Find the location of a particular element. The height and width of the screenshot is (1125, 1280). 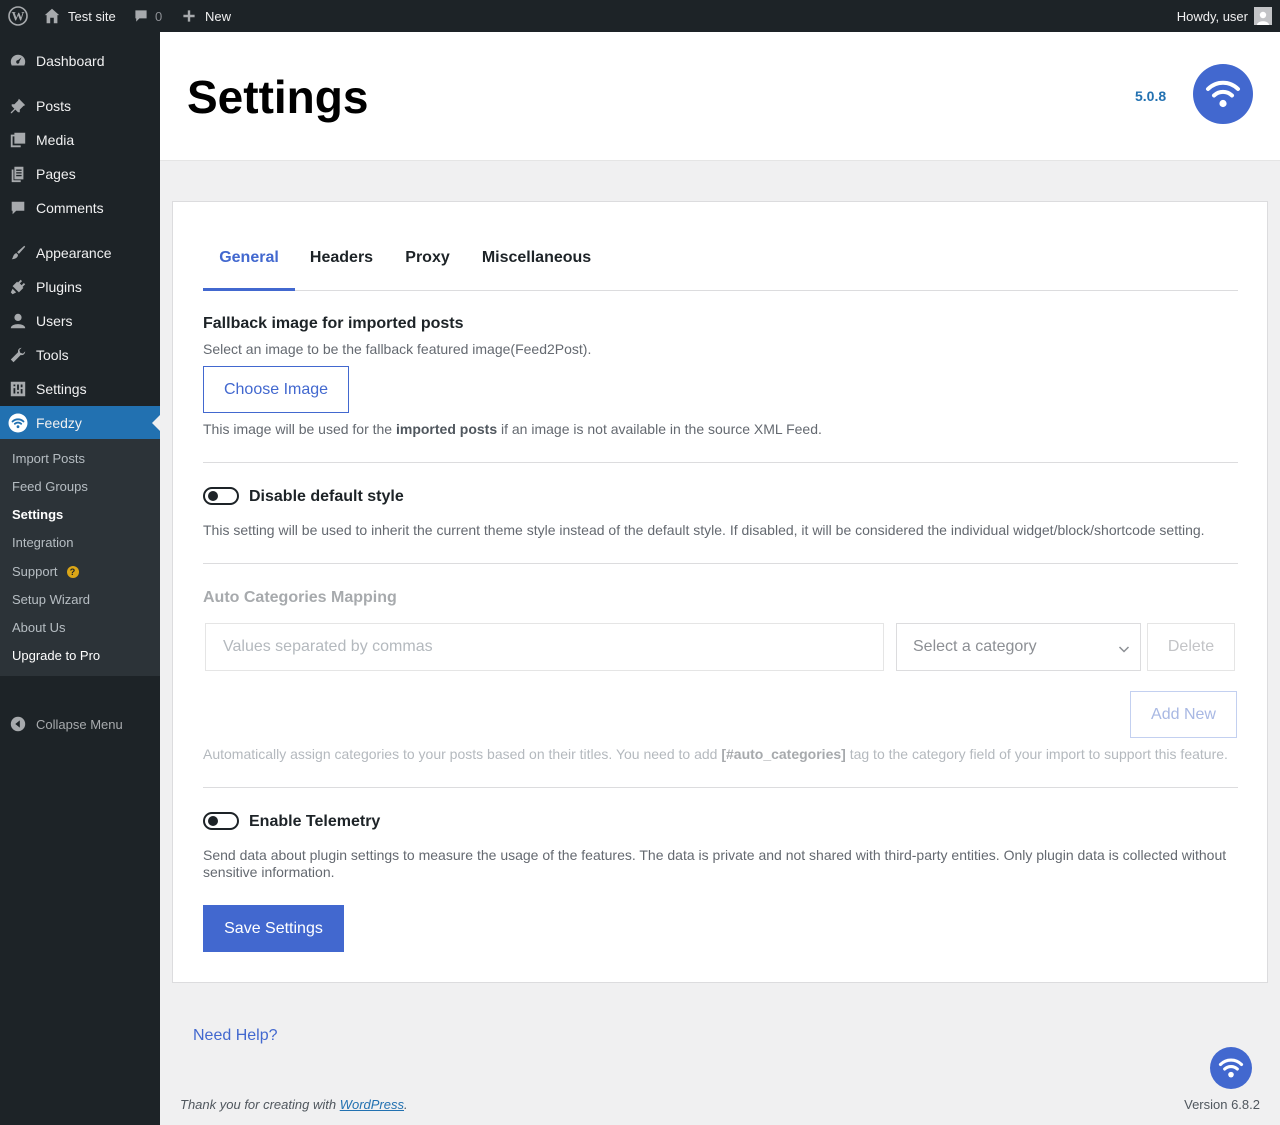

sidebar-item-label: Pages is located at coordinates (56, 174).